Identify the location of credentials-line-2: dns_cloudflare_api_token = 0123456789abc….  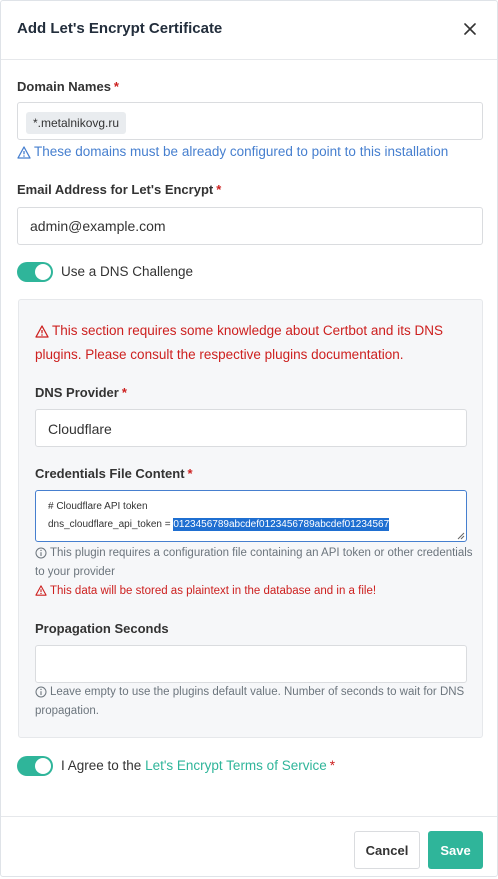
(219, 524).